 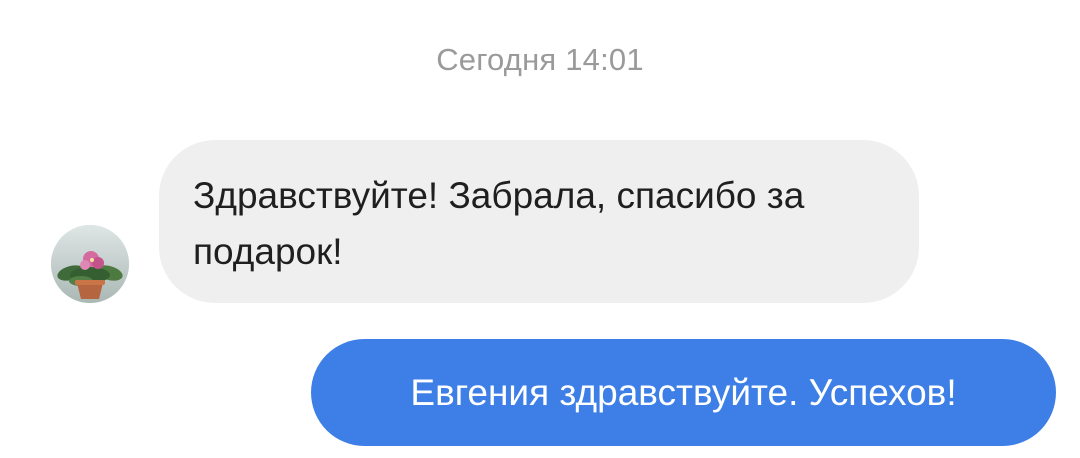 I want to click on outgoing-message-text: Евгения здравствуйте. Успехов!, so click(x=683, y=392).